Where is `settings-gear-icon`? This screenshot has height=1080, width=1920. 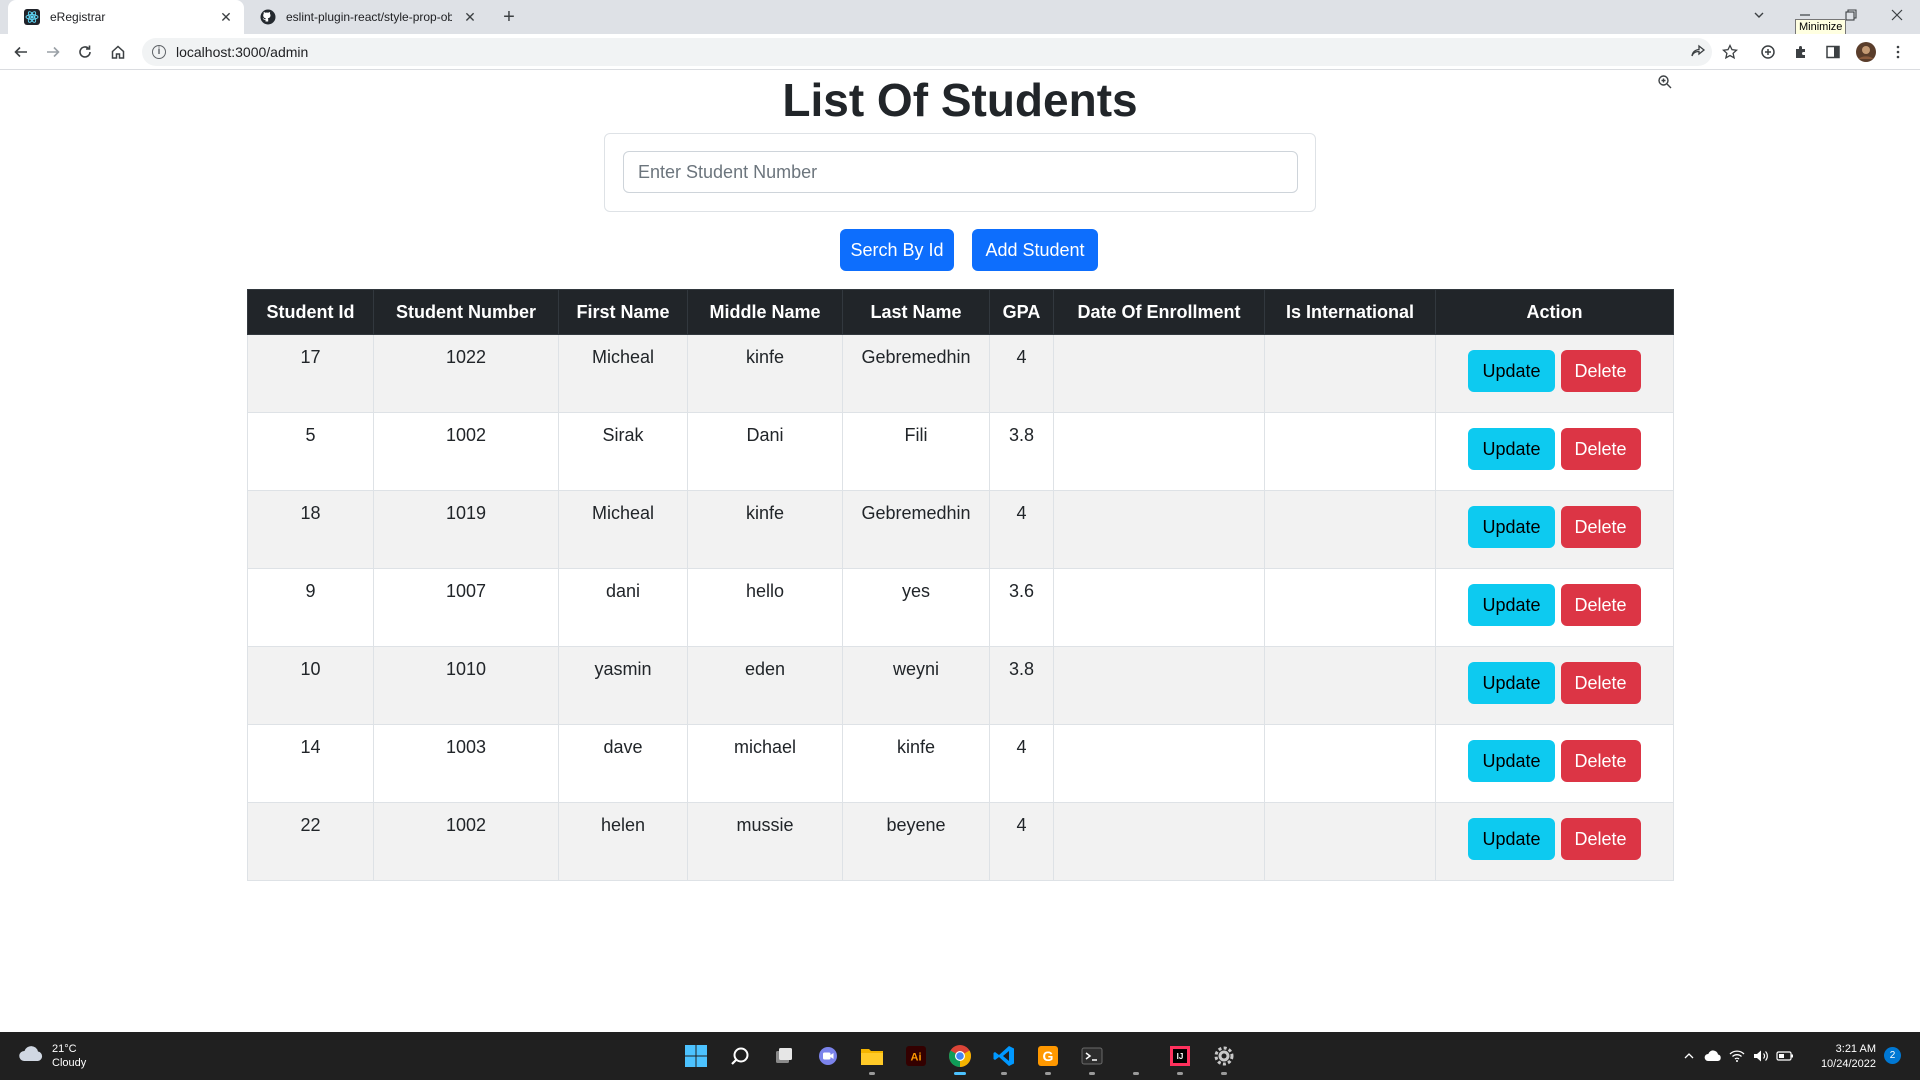
settings-gear-icon is located at coordinates (1224, 1057).